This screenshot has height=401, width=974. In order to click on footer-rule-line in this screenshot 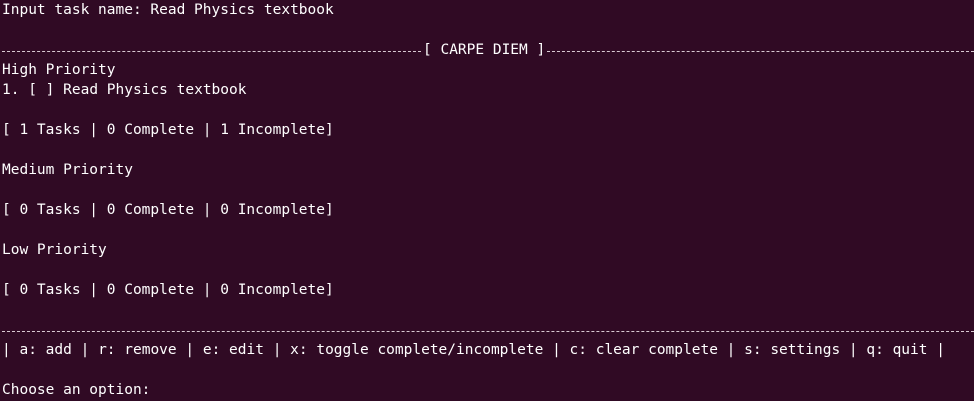, I will do `click(488, 331)`.